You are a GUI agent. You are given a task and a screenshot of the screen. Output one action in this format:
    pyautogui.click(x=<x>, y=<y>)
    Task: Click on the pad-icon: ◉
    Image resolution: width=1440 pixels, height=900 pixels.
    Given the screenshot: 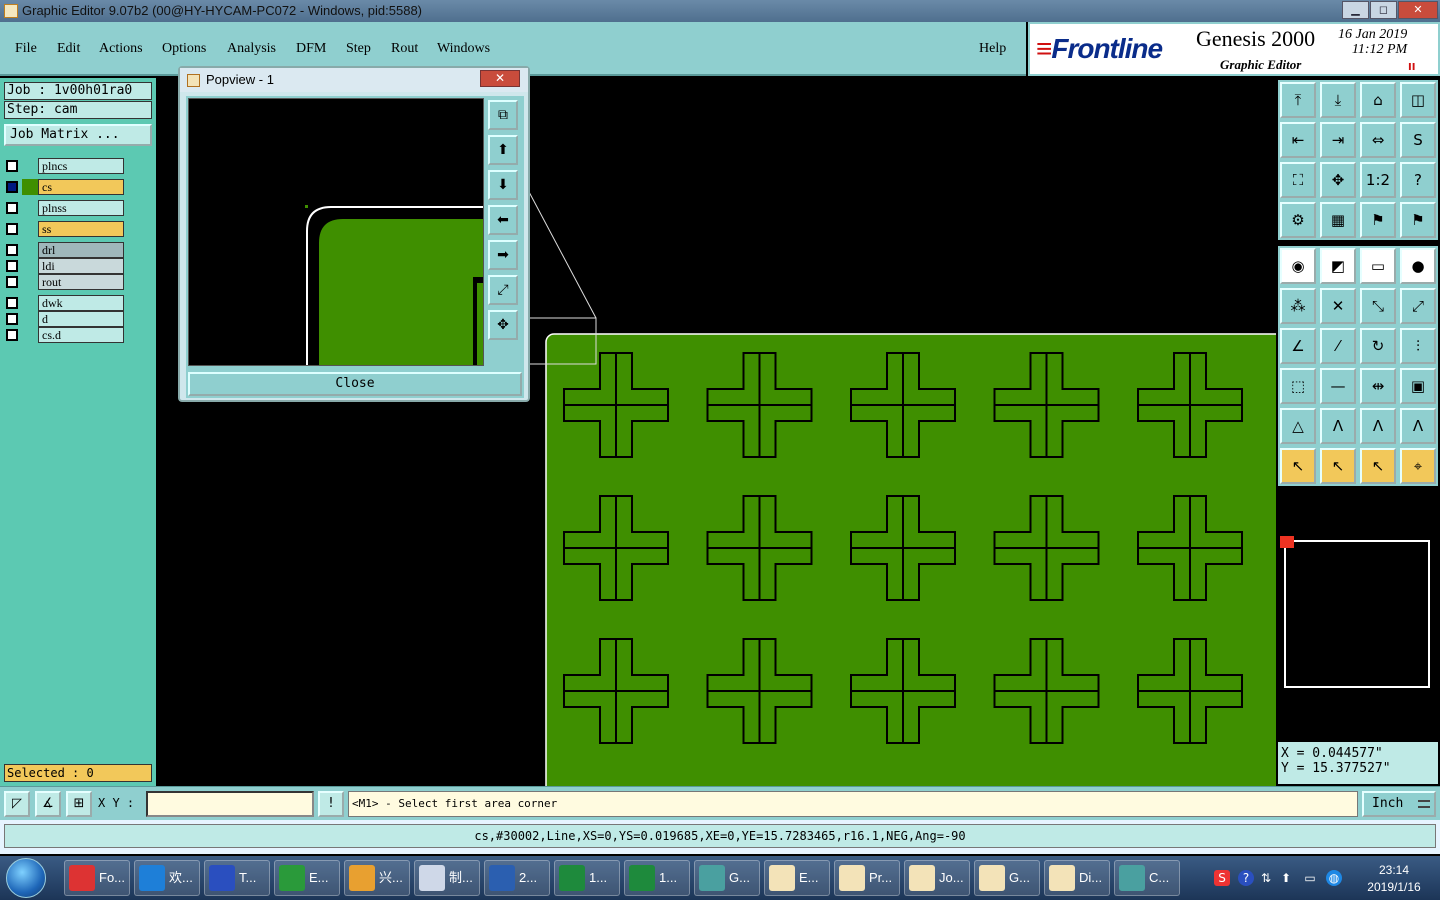 What is the action you would take?
    pyautogui.click(x=1298, y=266)
    